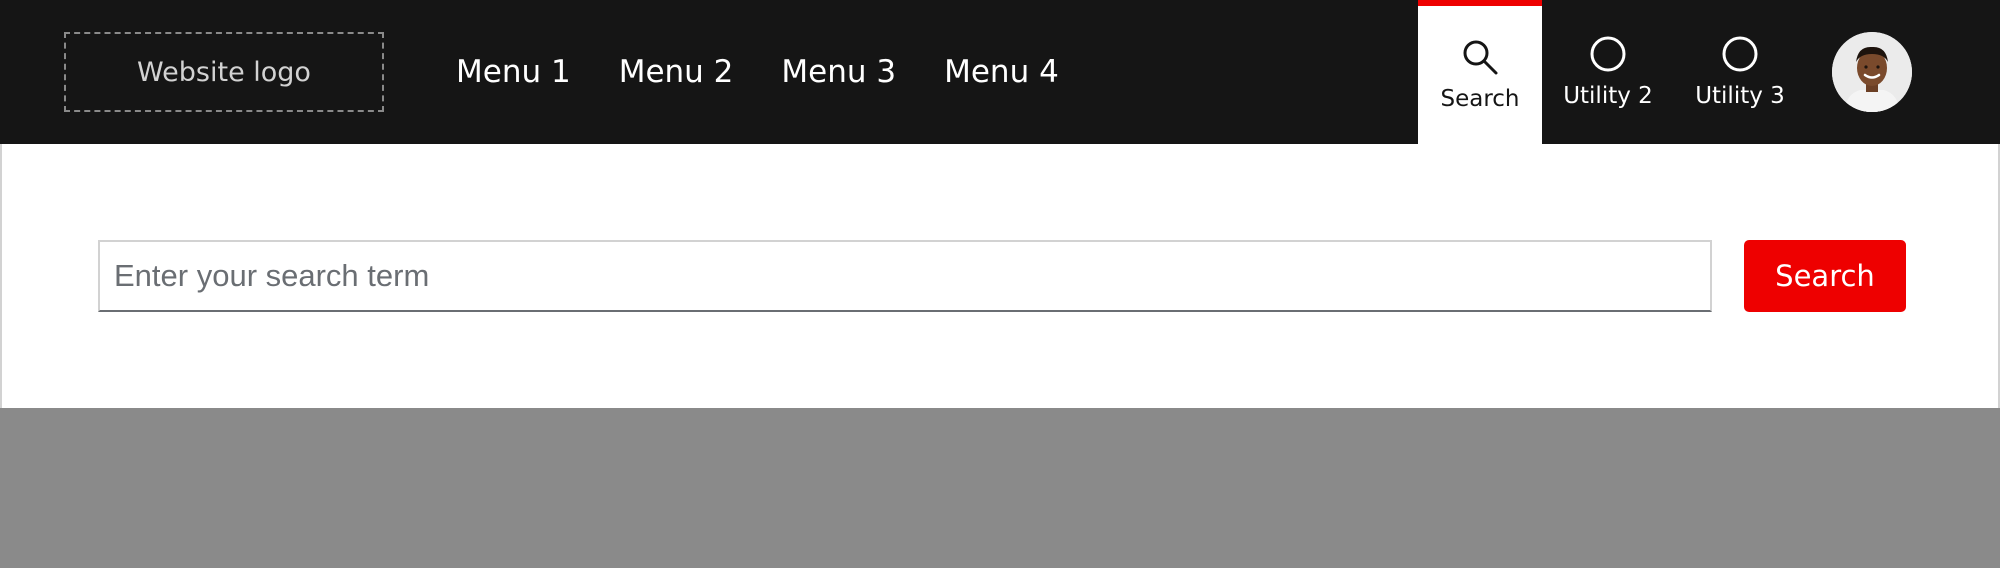 The image size is (2000, 568). Describe the element at coordinates (1480, 99) in the screenshot. I see `utility-search-label: Search` at that location.